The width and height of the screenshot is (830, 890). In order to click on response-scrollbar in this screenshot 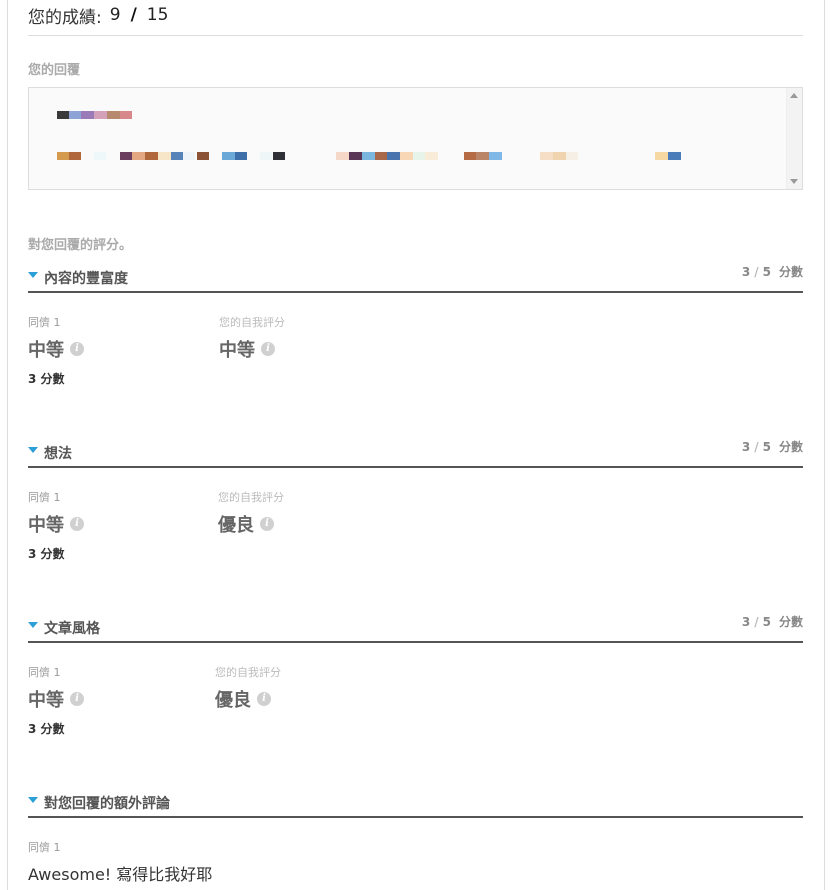, I will do `click(794, 138)`.